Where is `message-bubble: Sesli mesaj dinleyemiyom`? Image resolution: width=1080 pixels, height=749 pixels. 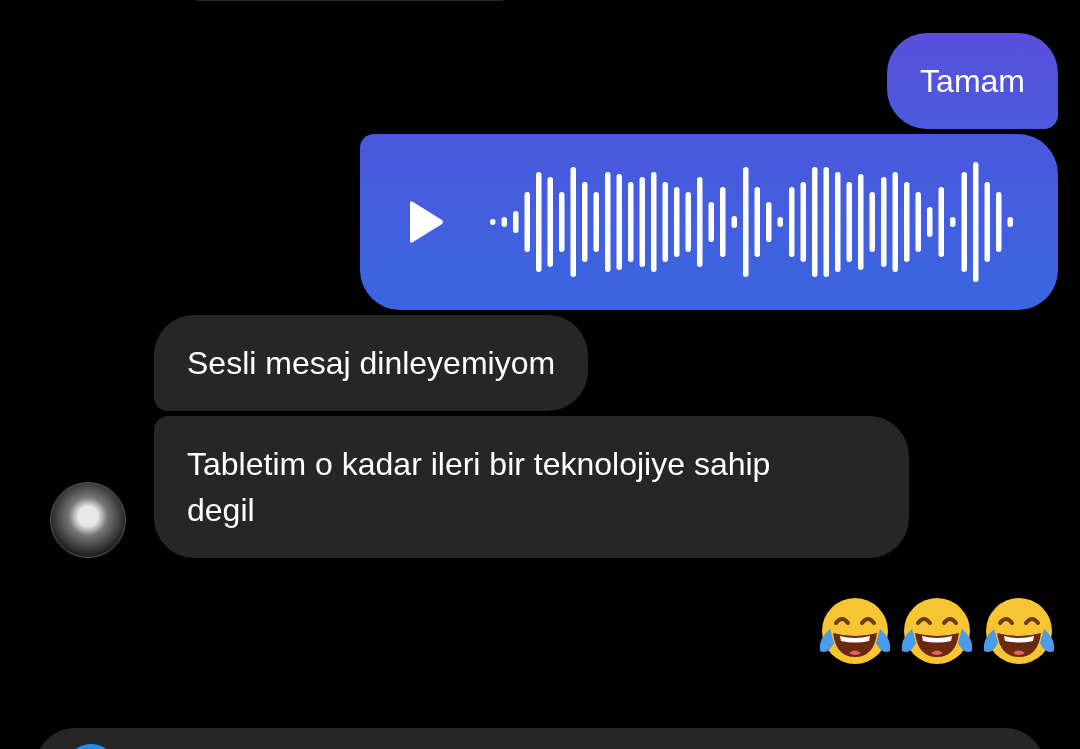 message-bubble: Sesli mesaj dinleyemiyom is located at coordinates (371, 363).